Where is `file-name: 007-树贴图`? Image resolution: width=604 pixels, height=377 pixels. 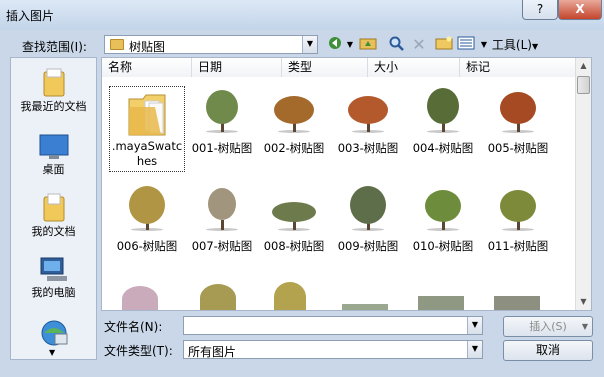
file-name: 007-树贴图 is located at coordinates (222, 246).